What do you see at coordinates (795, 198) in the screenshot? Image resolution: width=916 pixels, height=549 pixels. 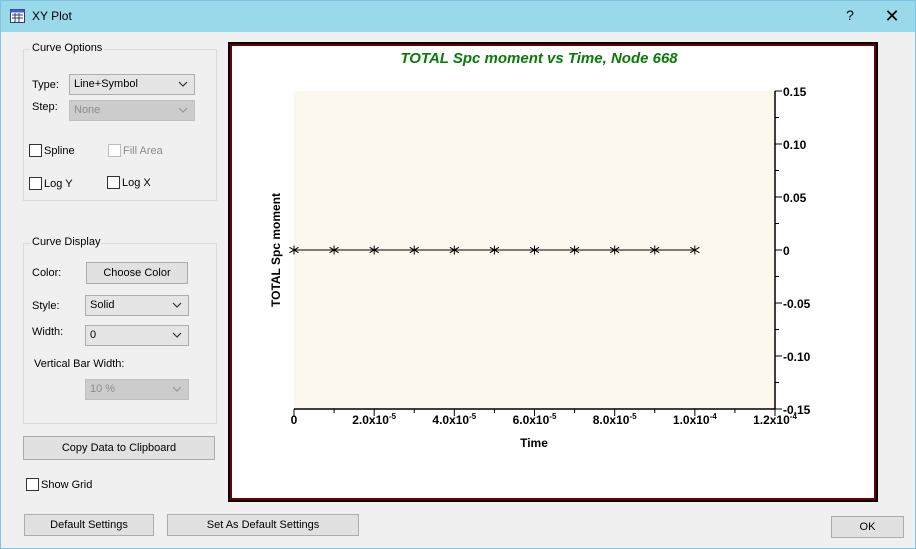 I see `y-tick-label: 0.05` at bounding box center [795, 198].